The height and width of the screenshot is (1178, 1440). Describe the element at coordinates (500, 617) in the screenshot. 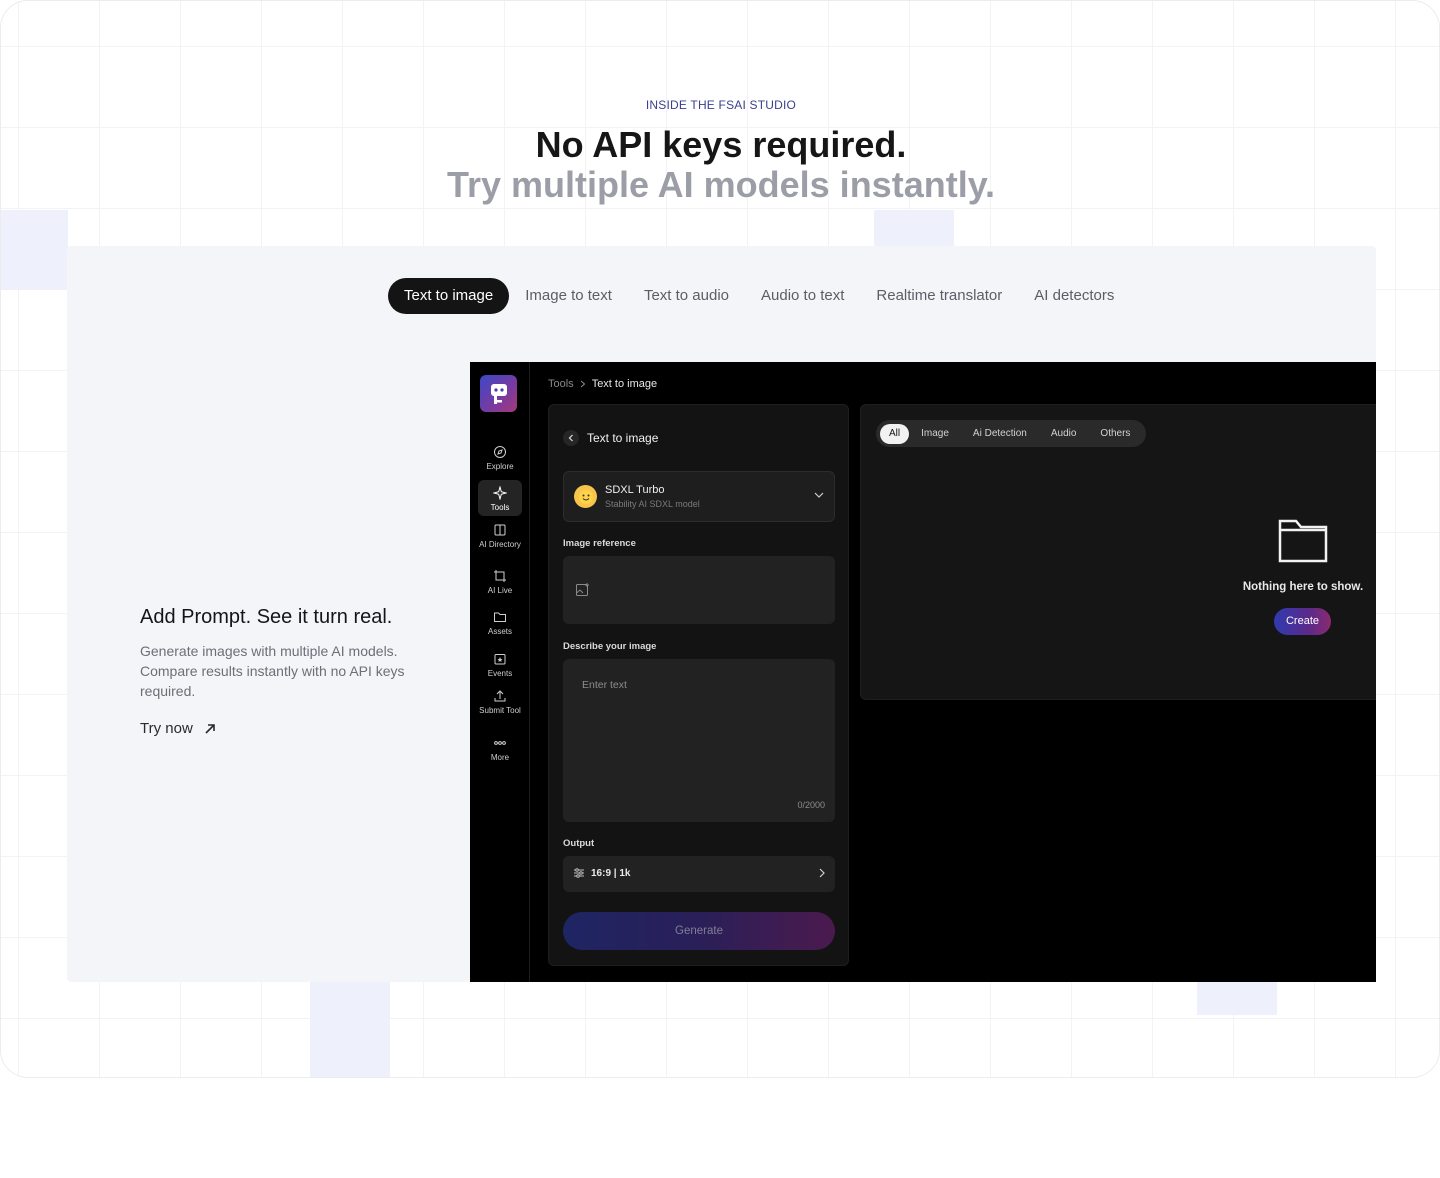

I see `folder-icon` at that location.